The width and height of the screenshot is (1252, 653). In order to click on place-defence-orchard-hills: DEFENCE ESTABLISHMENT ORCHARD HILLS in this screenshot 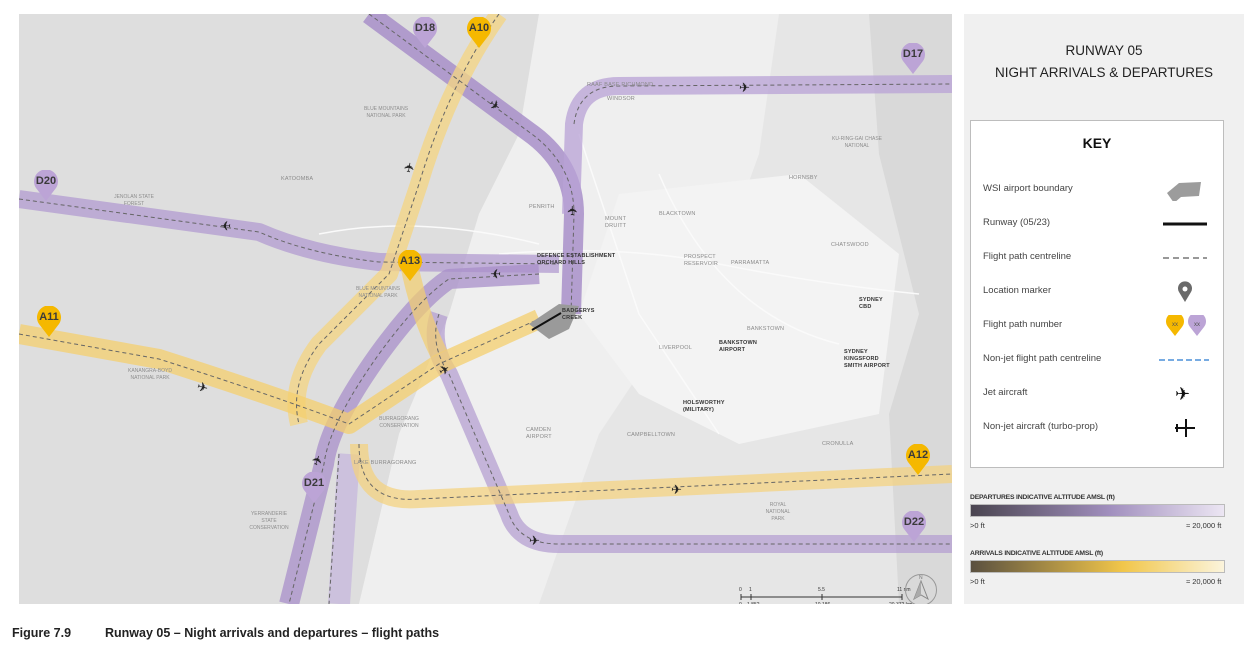, I will do `click(576, 259)`.